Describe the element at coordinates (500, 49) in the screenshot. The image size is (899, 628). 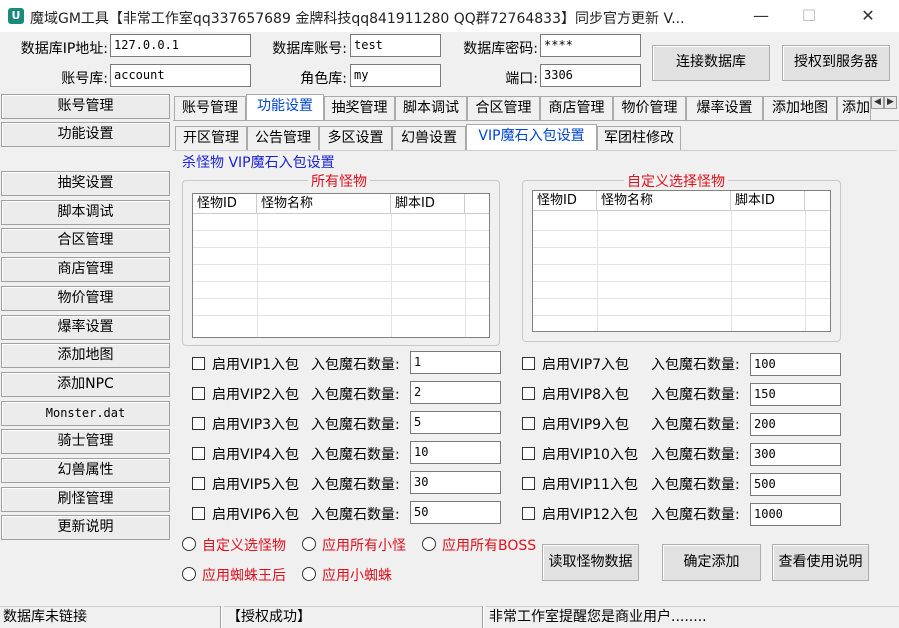
I see `db-password-label: 数据库密码:` at that location.